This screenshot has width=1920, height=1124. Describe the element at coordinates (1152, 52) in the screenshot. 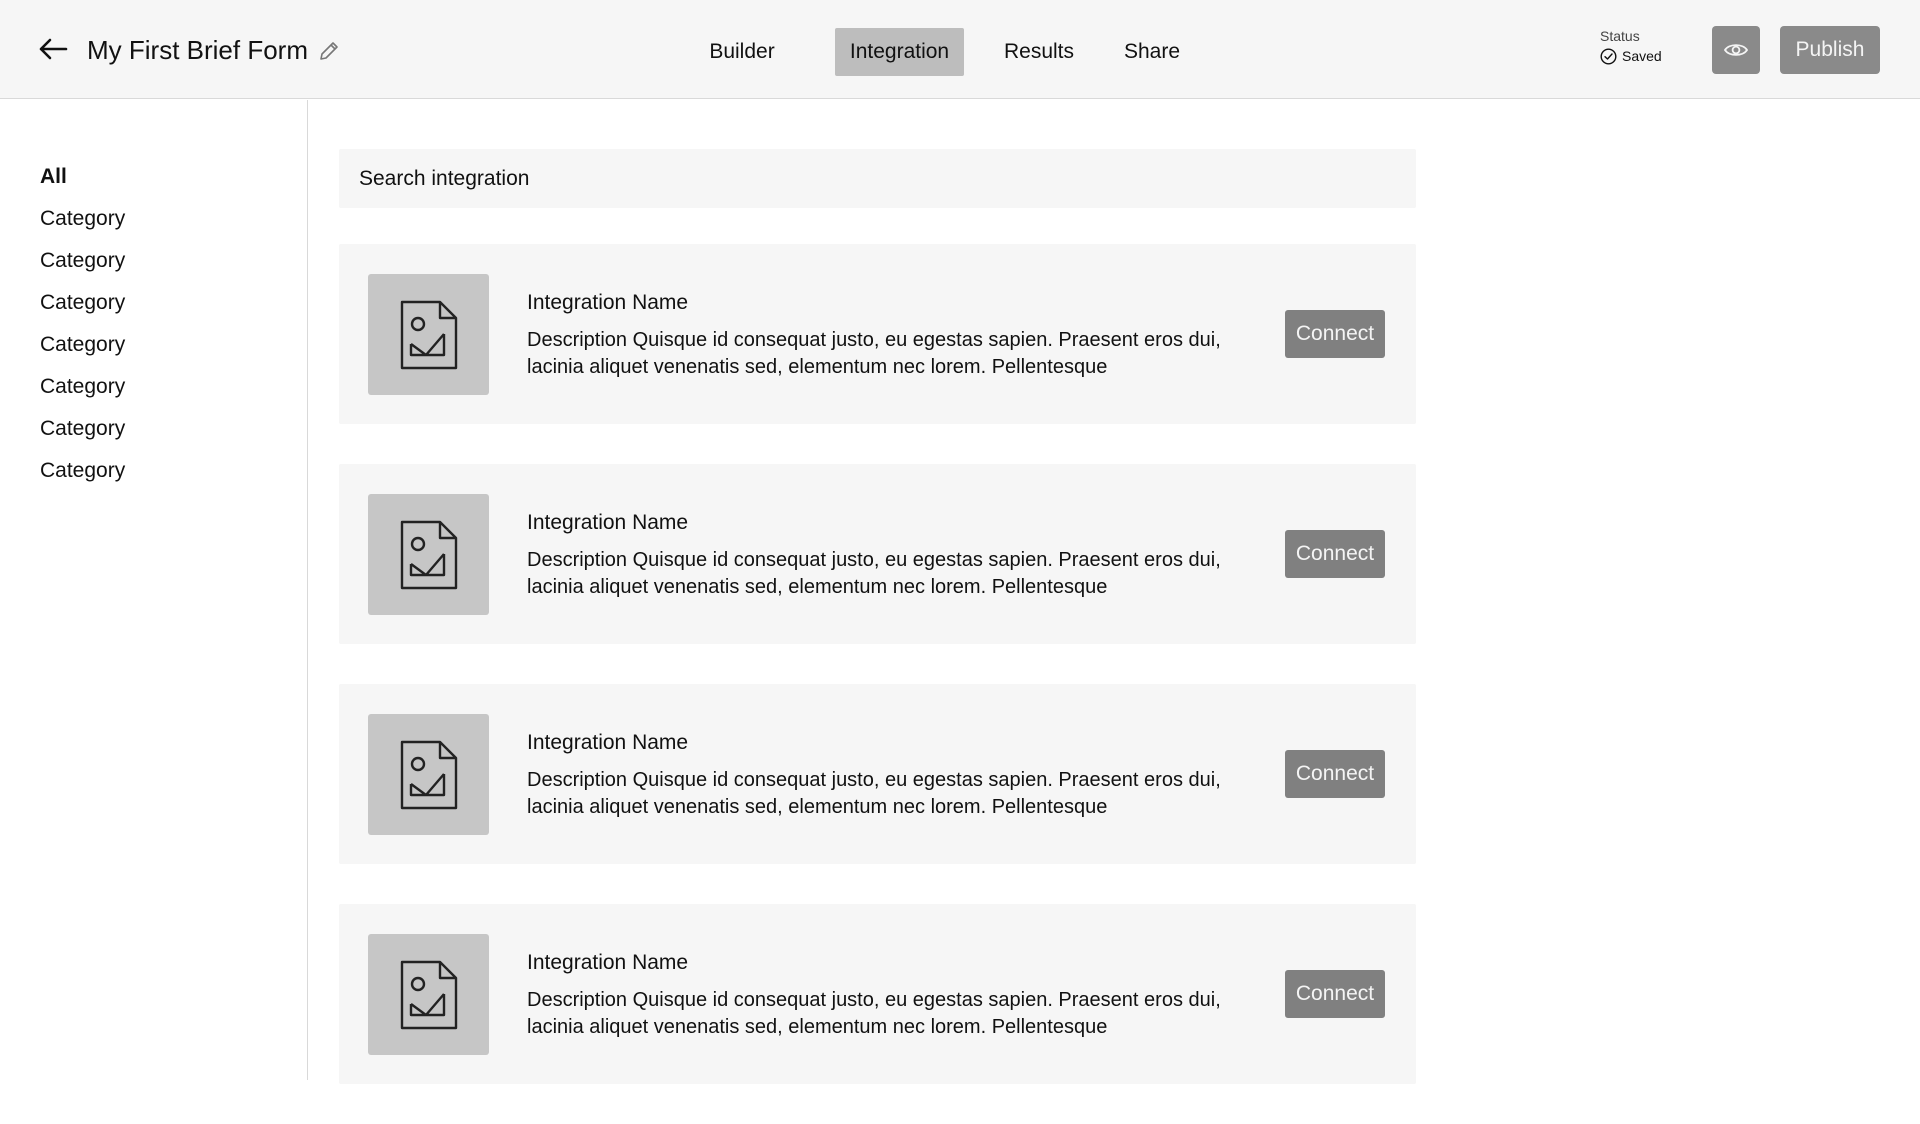

I see `tab-share: Share` at that location.